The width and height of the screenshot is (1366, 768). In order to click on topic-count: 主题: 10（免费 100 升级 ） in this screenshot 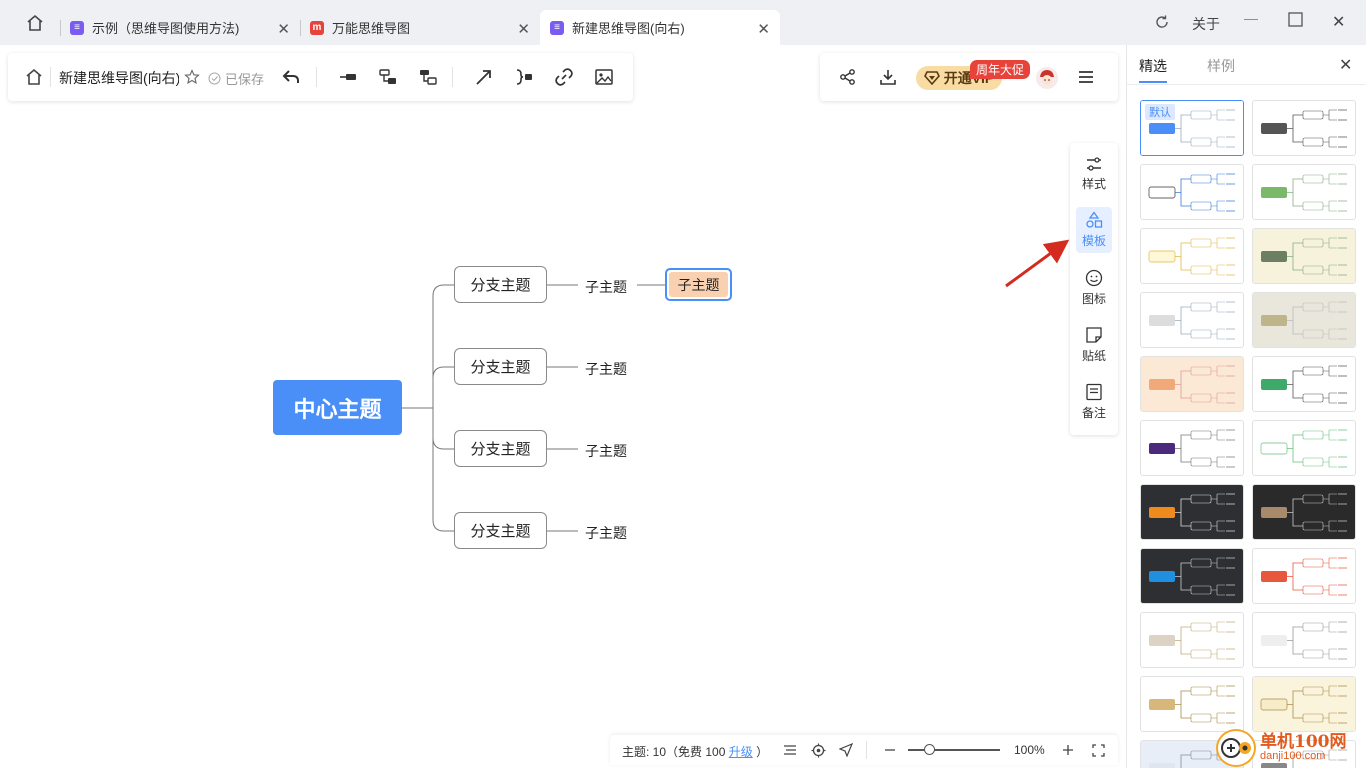, I will do `click(695, 752)`.